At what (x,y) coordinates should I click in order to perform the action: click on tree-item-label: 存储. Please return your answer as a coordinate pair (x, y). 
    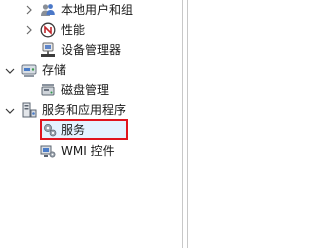
    Looking at the image, I should click on (54, 70).